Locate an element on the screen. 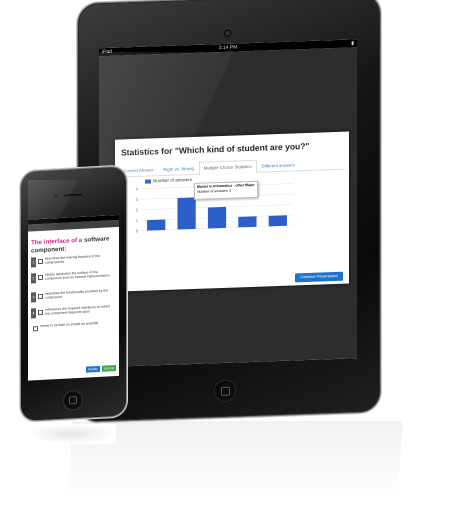 This screenshot has height=512, width=449. question-part3: : is located at coordinates (65, 249).